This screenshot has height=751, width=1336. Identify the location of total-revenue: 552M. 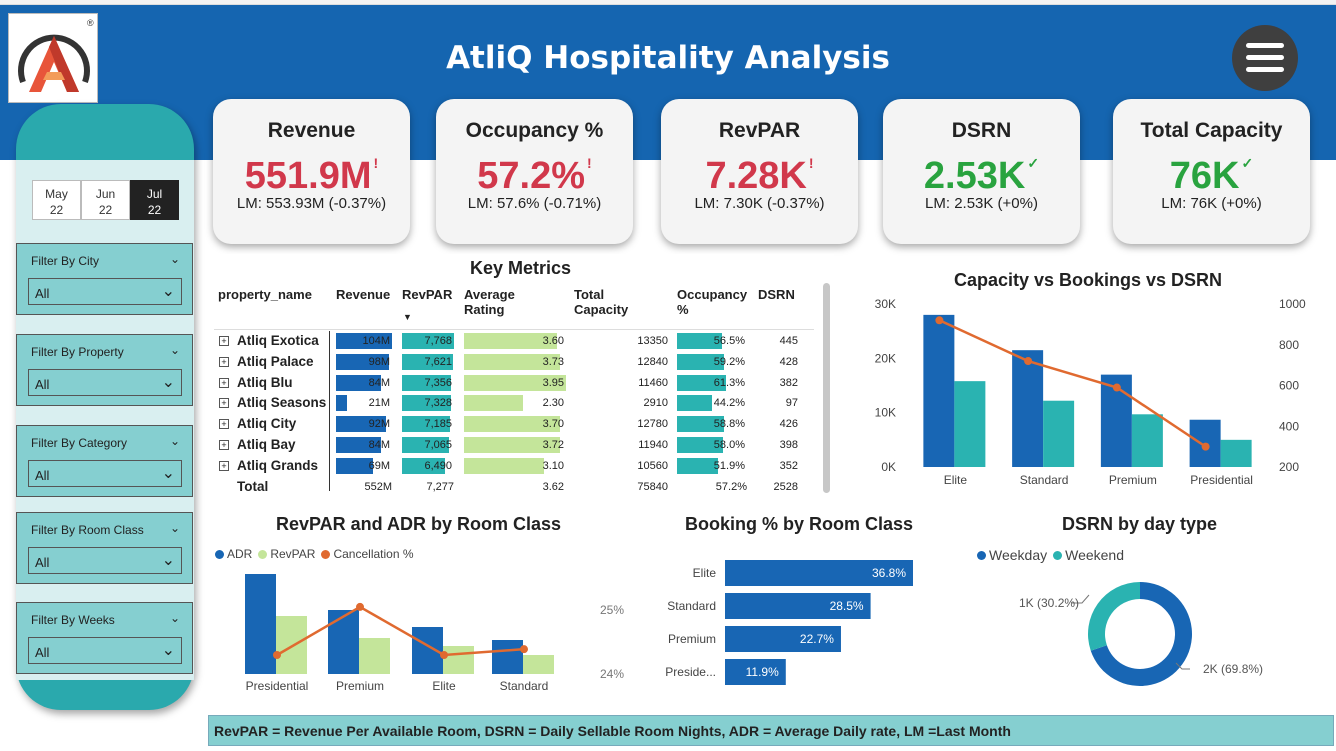
(378, 486).